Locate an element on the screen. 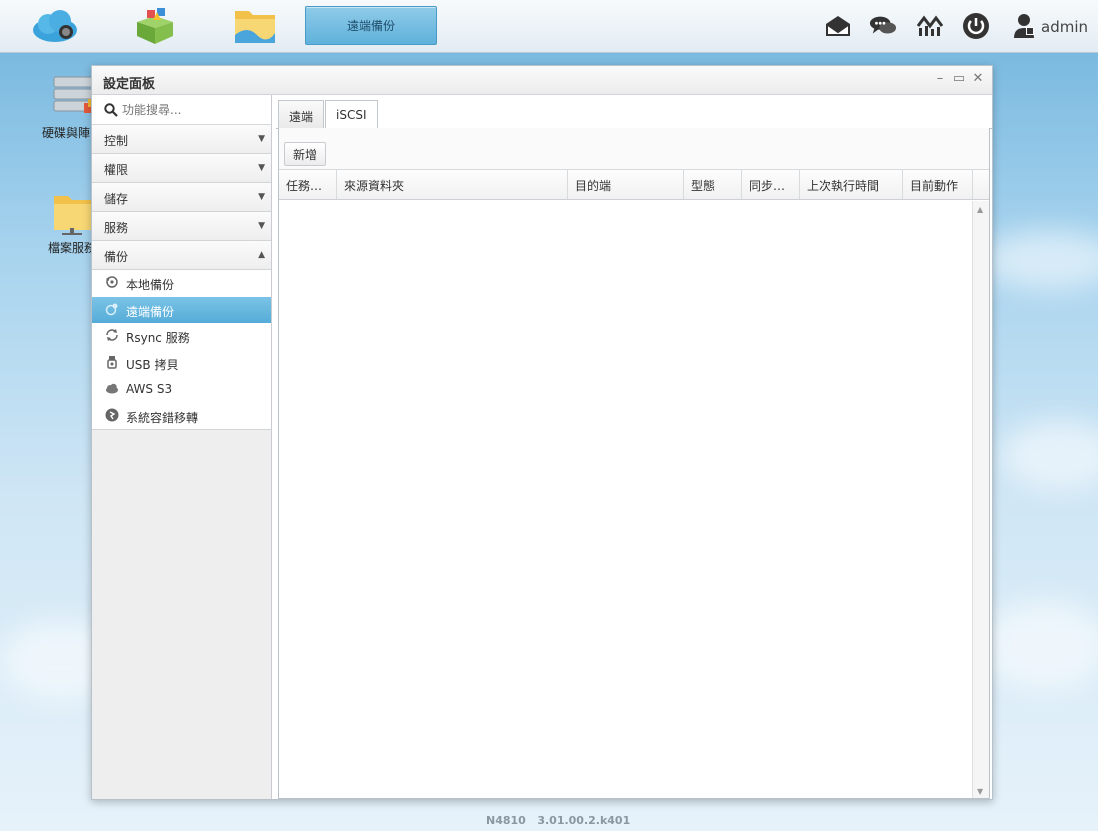 This screenshot has width=1098, height=831. category-service: 服務 ▼ is located at coordinates (181, 226).